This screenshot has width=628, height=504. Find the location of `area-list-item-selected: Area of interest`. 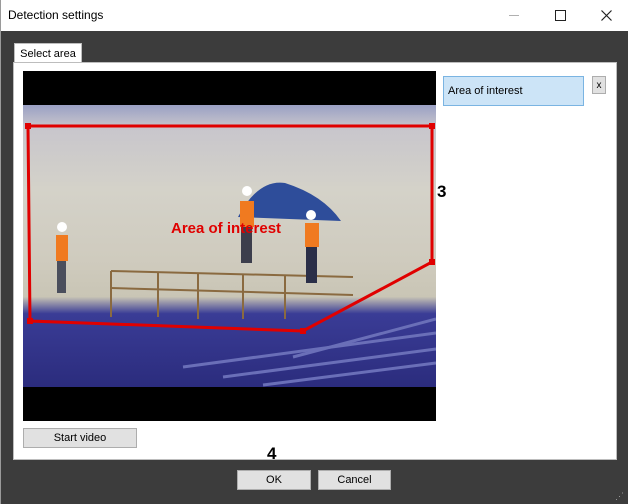

area-list-item-selected: Area of interest is located at coordinates (513, 91).